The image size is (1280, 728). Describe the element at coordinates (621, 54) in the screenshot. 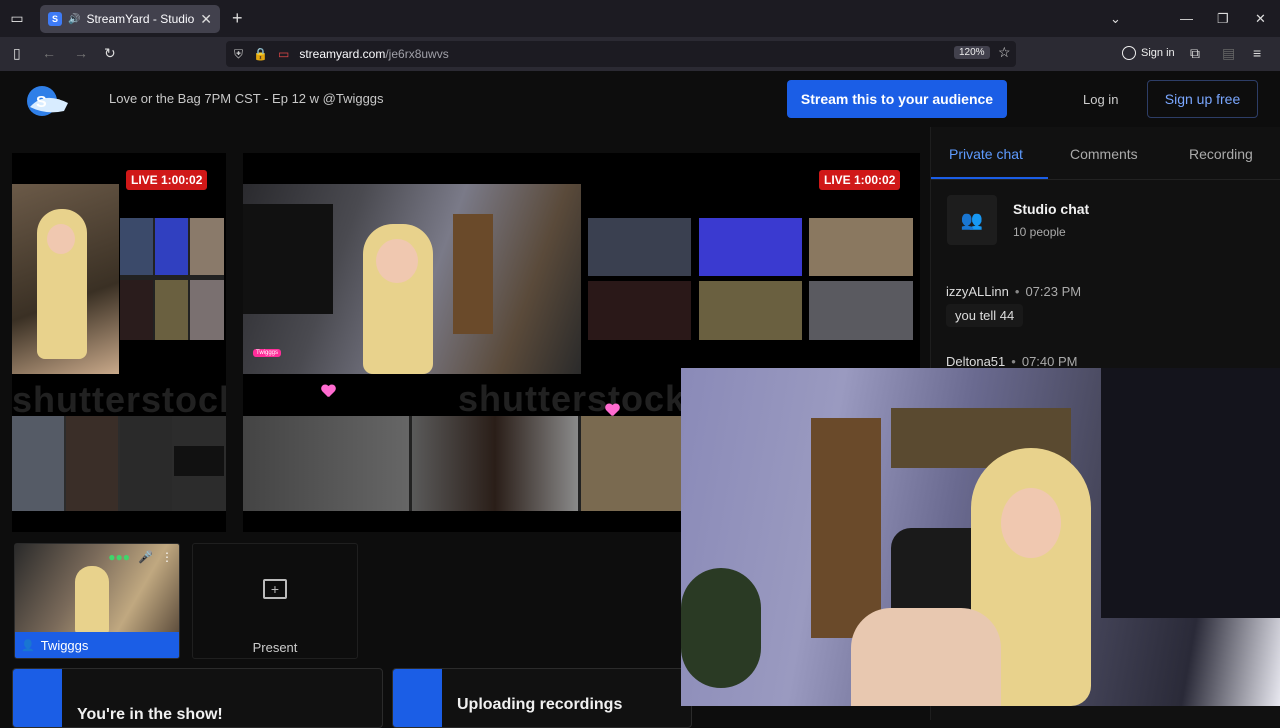

I see `address-bar: ⛨ 🔒 ▭ streamyard.com /je6rx8uwvs` at that location.